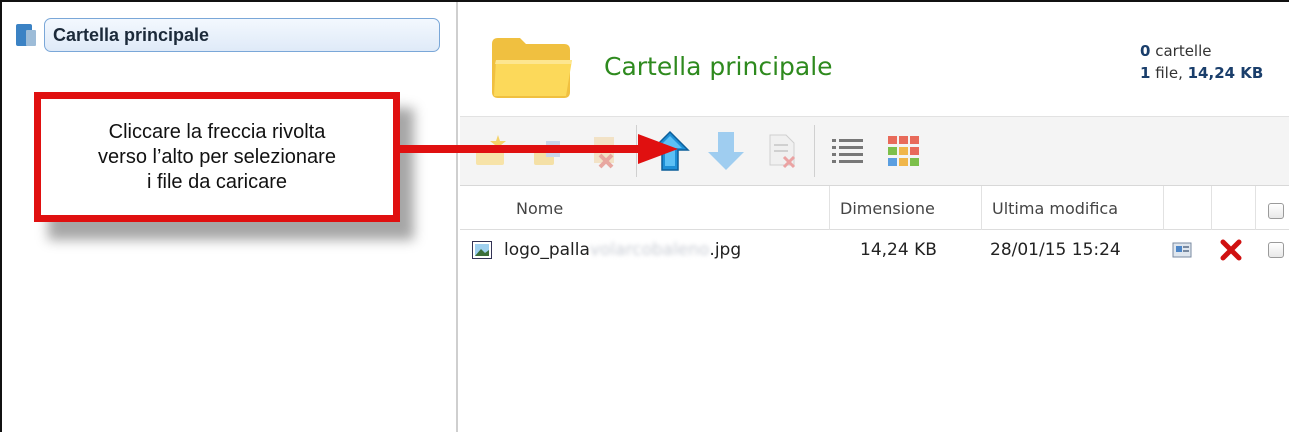 The width and height of the screenshot is (1289, 432). I want to click on file-name-visible: logo_palla, so click(547, 250).